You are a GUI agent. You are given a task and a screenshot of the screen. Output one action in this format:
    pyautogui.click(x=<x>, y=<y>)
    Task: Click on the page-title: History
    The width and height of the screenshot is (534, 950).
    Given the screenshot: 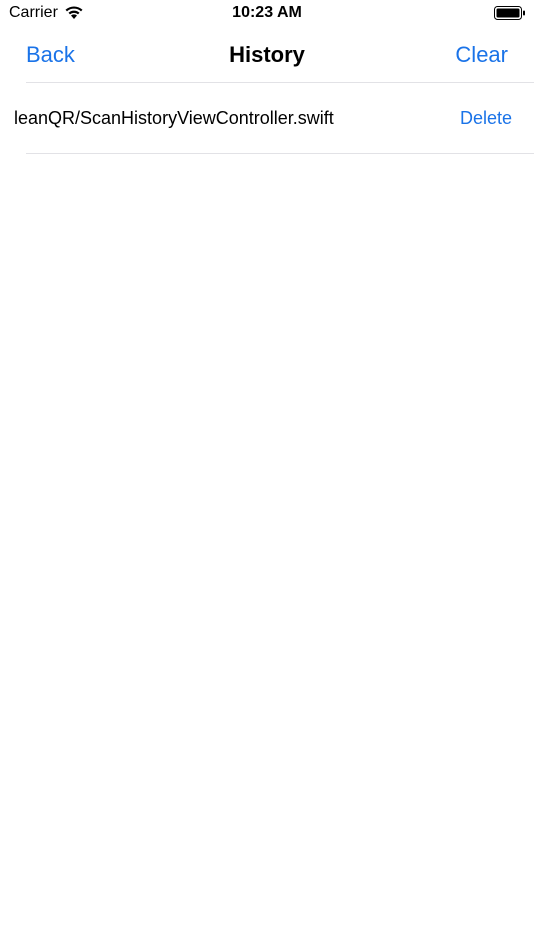 What is the action you would take?
    pyautogui.click(x=267, y=54)
    